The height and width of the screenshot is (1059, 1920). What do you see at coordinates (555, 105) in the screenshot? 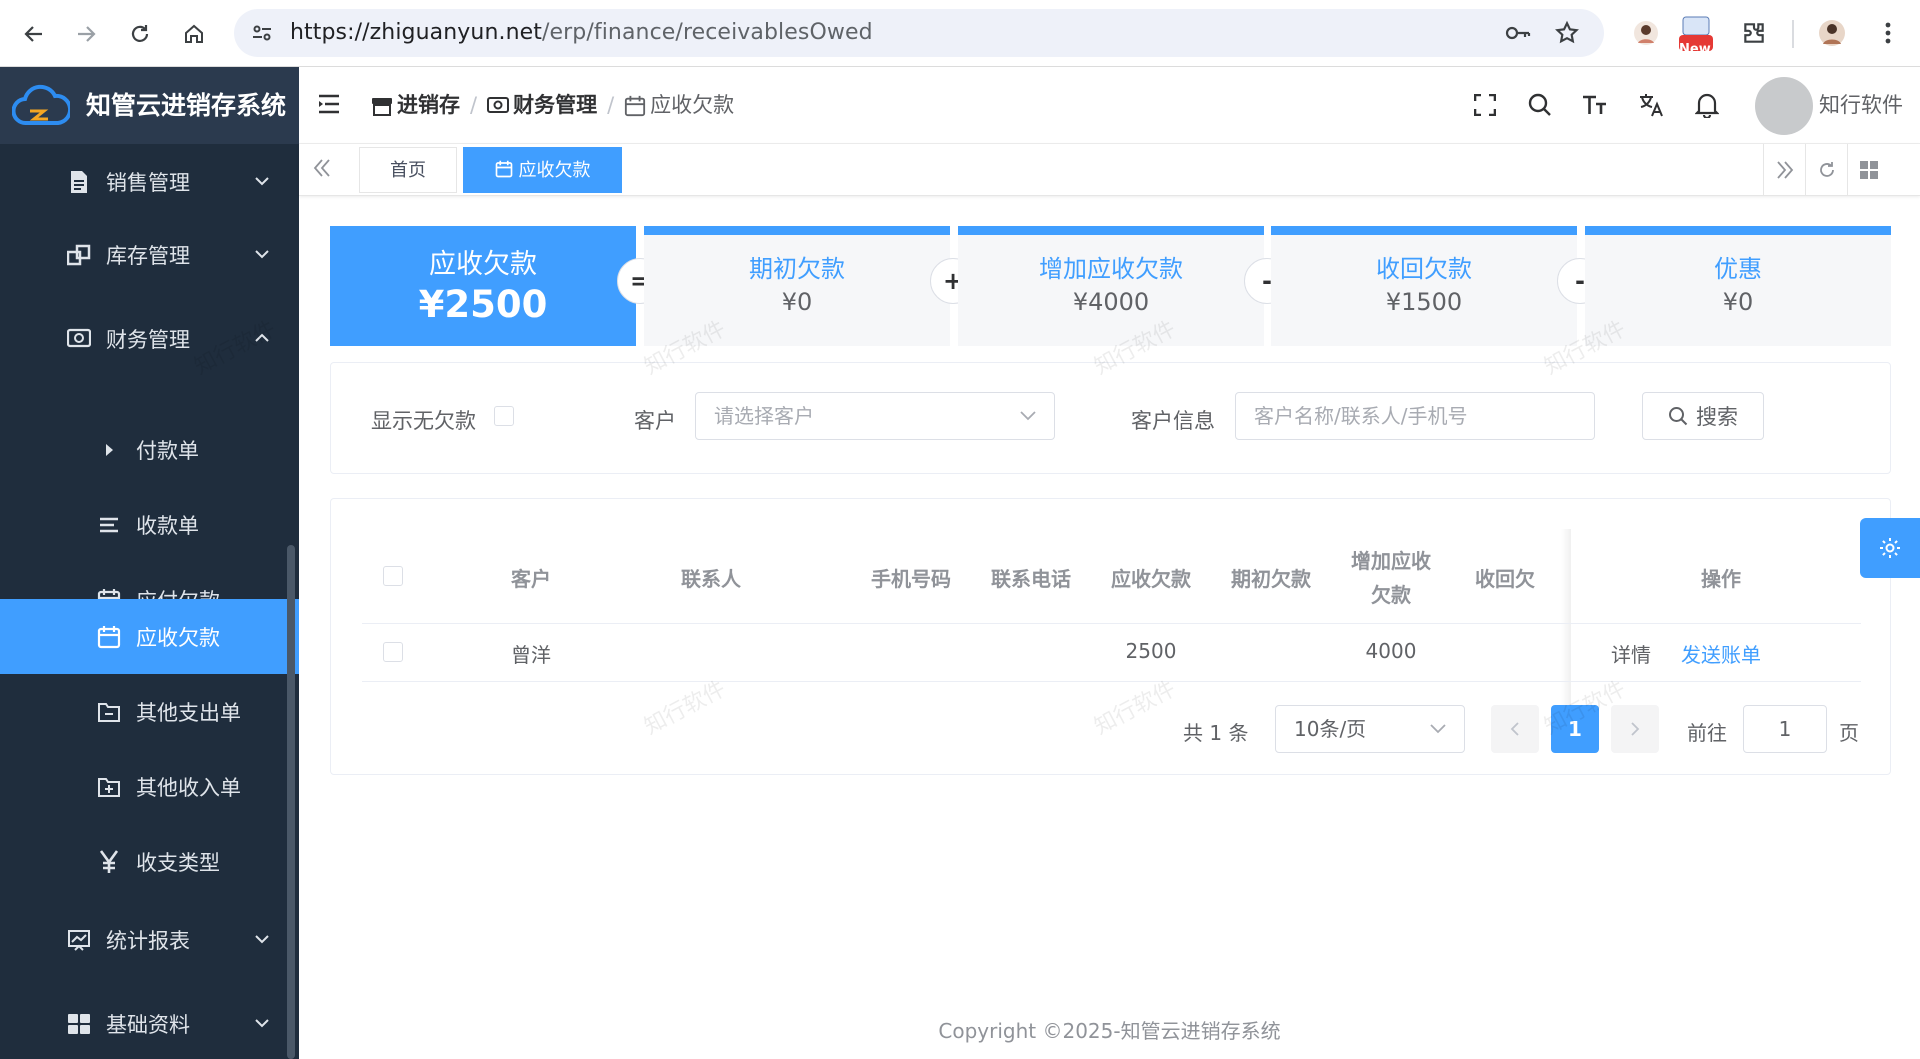
I see `breadcrumb-item: 财务管理` at bounding box center [555, 105].